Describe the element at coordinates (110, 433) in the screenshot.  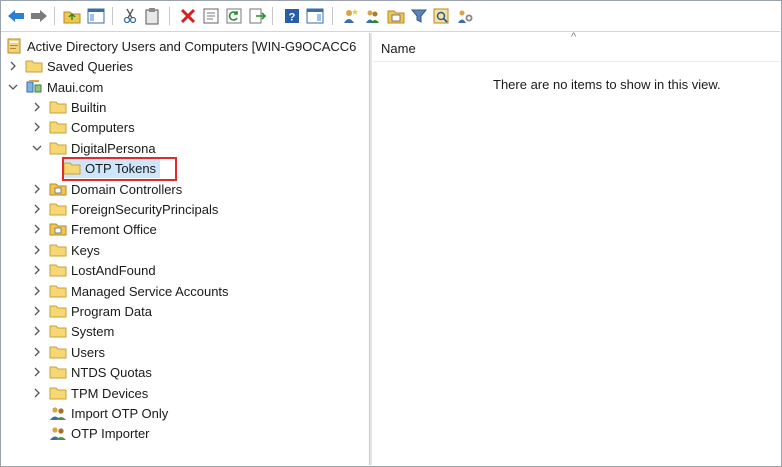
I see `tree-item-label: OTP Importer` at that location.